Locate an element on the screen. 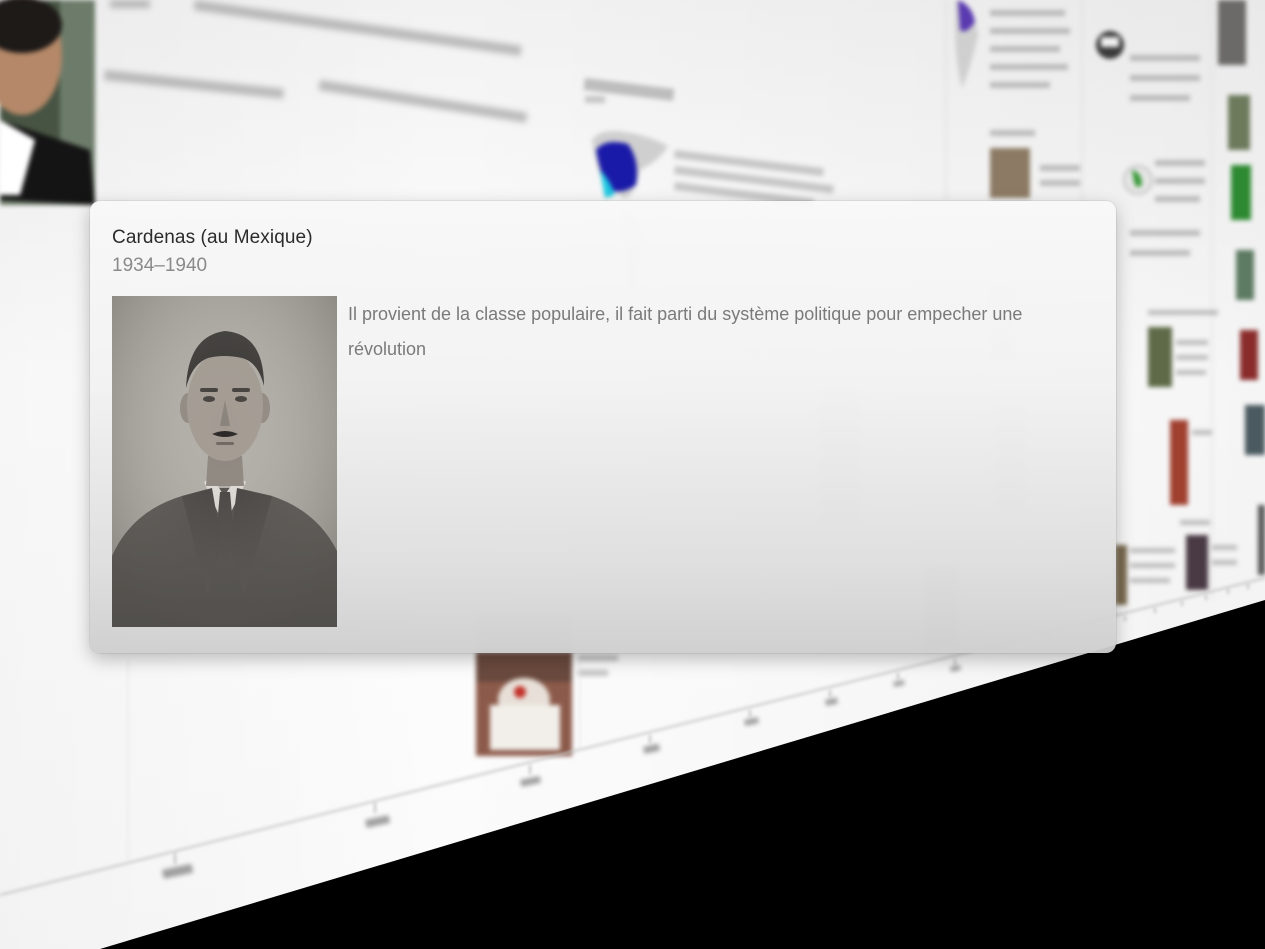 The image size is (1265, 949). portrait-photo is located at coordinates (224, 461).